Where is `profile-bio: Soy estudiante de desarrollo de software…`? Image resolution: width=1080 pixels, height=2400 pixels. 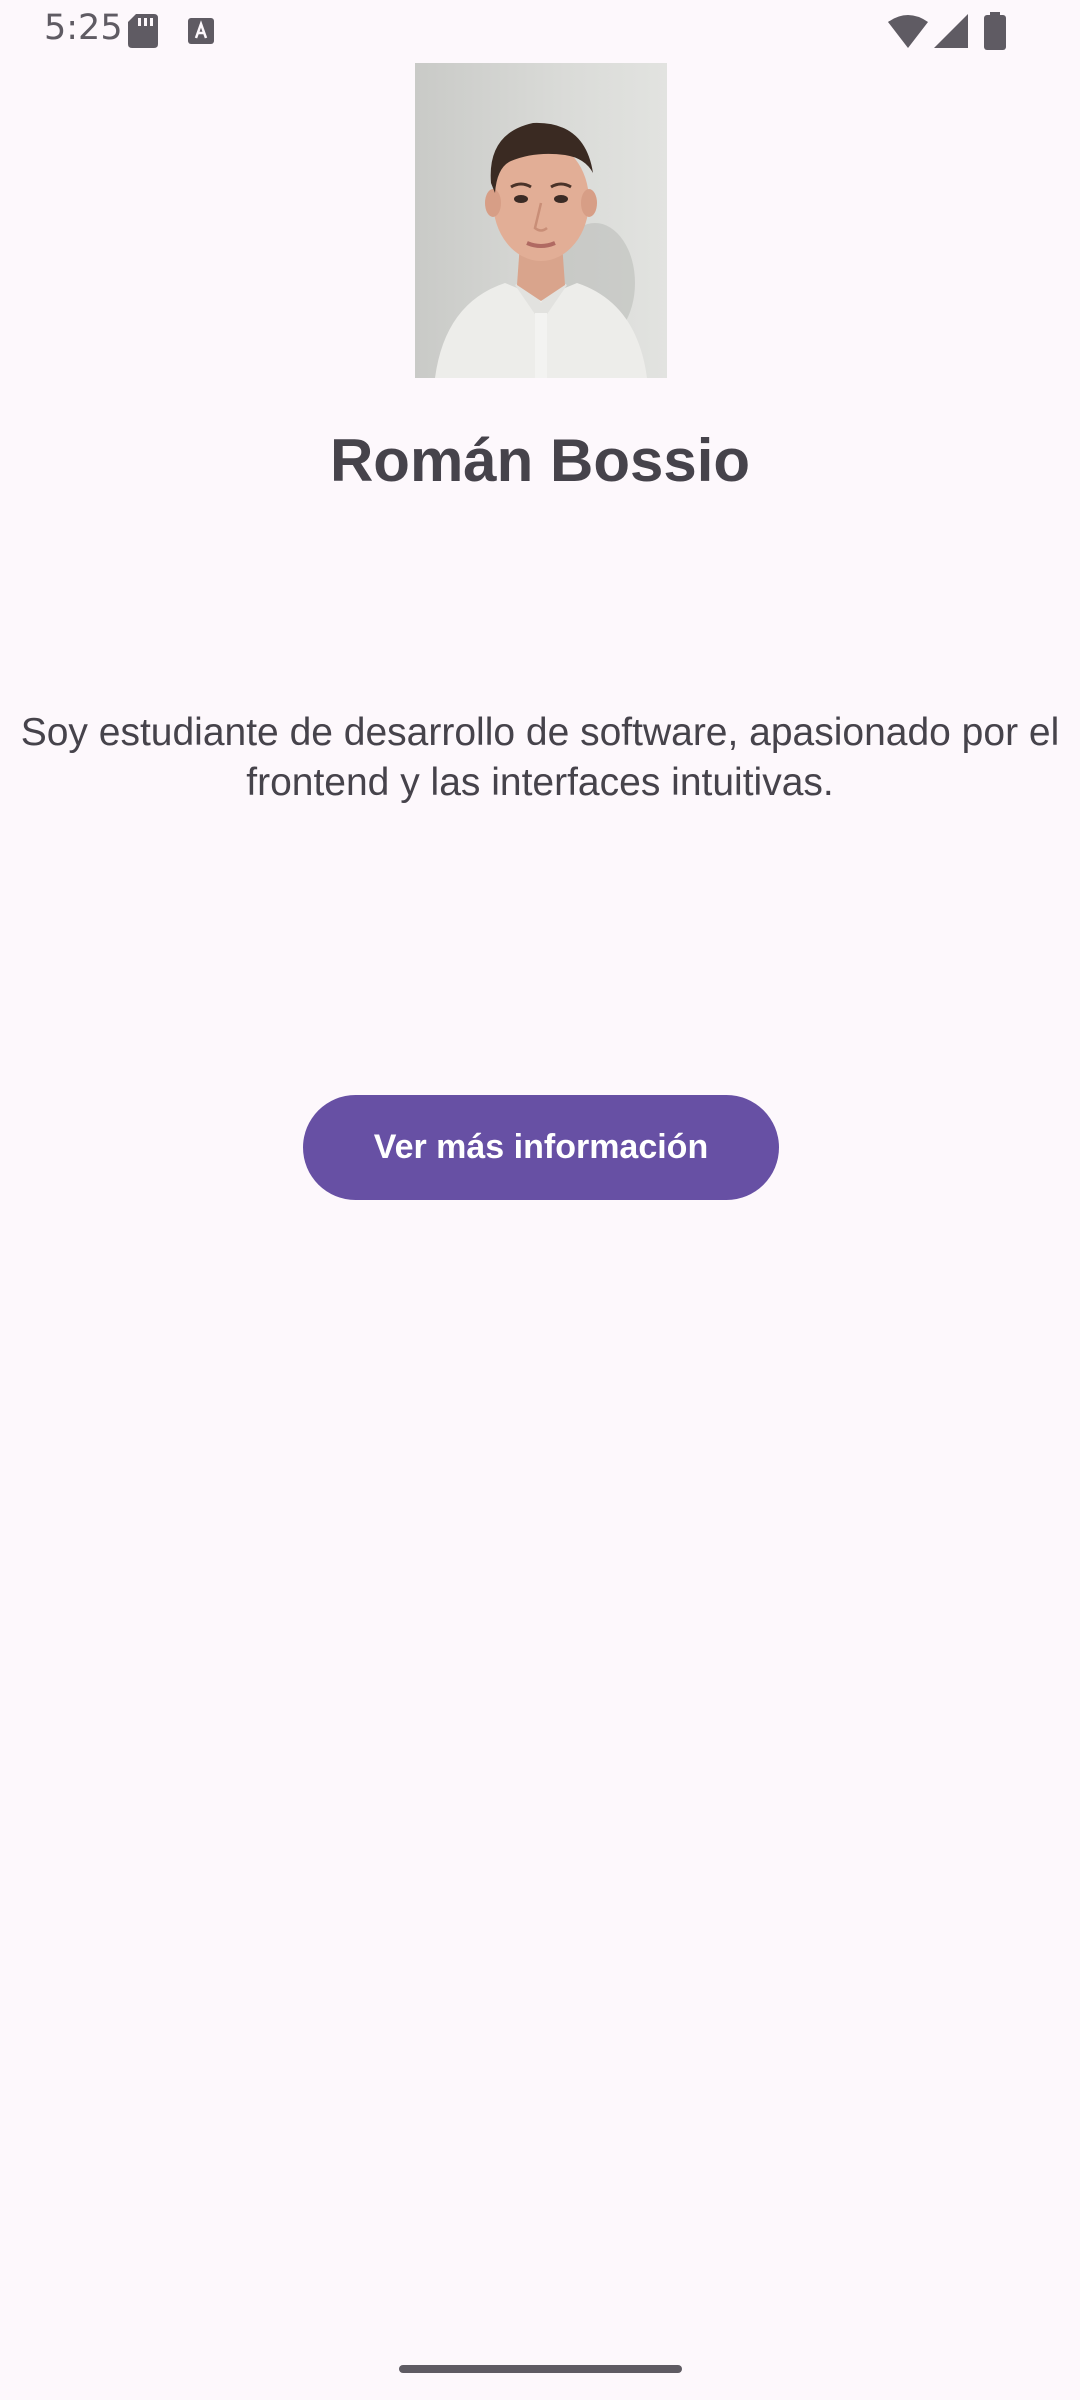 profile-bio: Soy estudiante de desarrollo de software… is located at coordinates (540, 757).